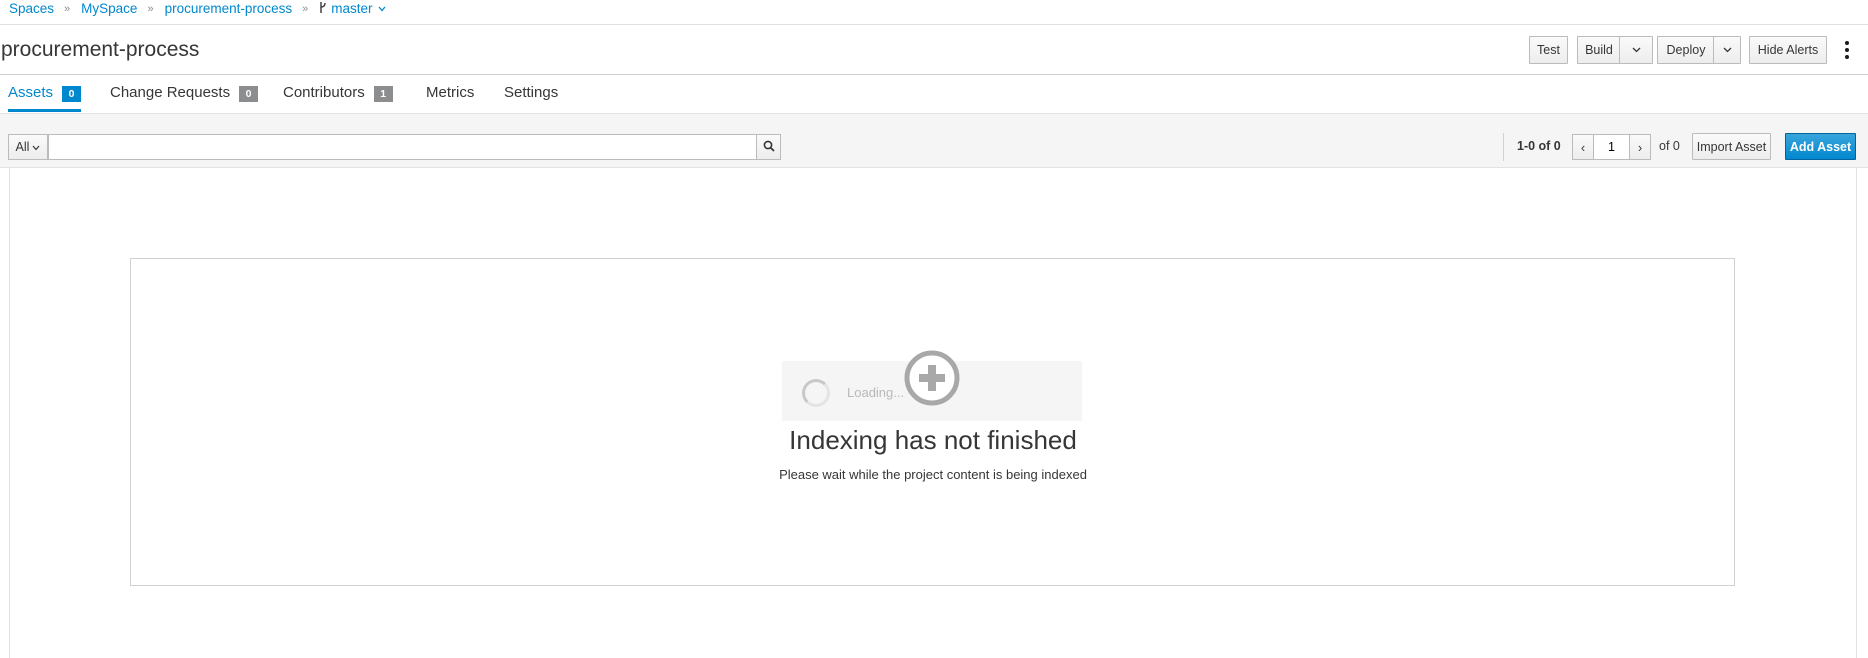  Describe the element at coordinates (351, 8) in the screenshot. I see `branch-selector: master` at that location.